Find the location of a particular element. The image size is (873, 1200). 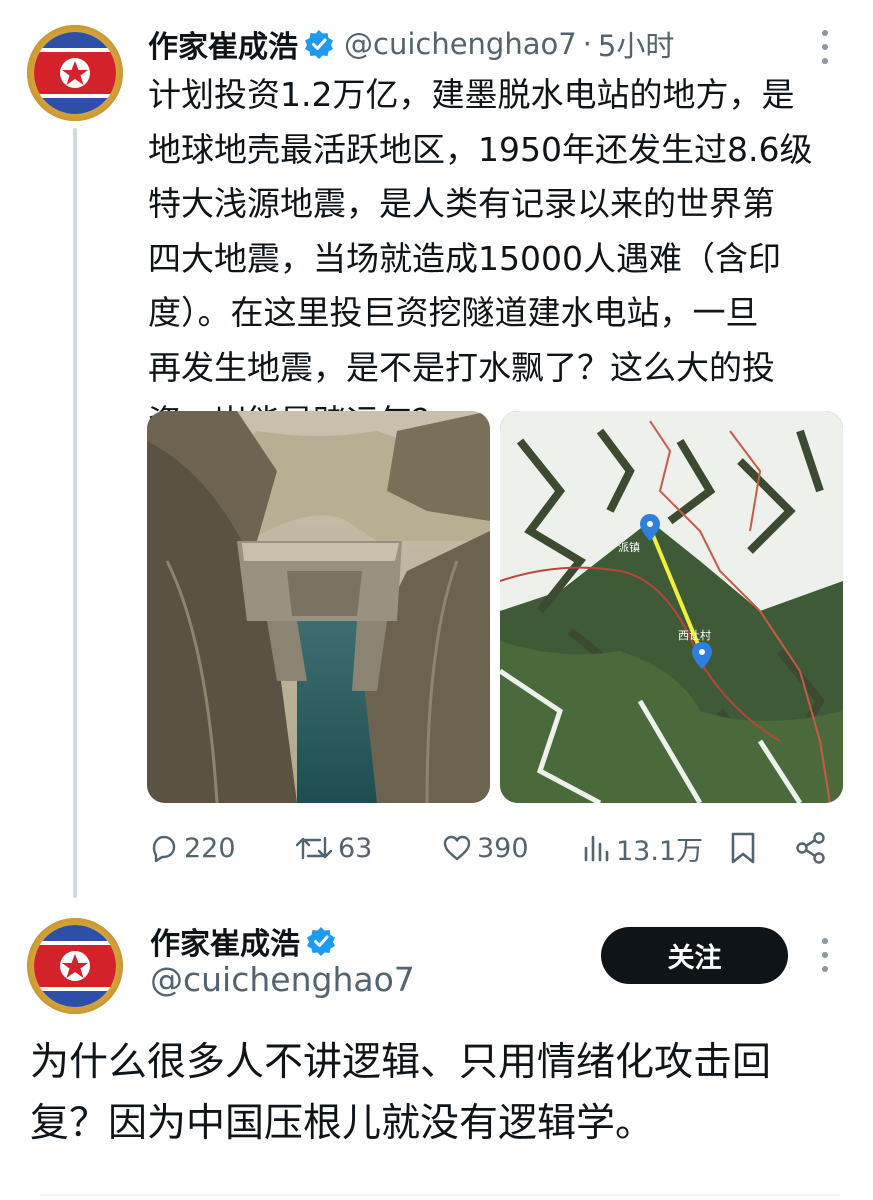

views-button: 13.1万 is located at coordinates (642, 848).